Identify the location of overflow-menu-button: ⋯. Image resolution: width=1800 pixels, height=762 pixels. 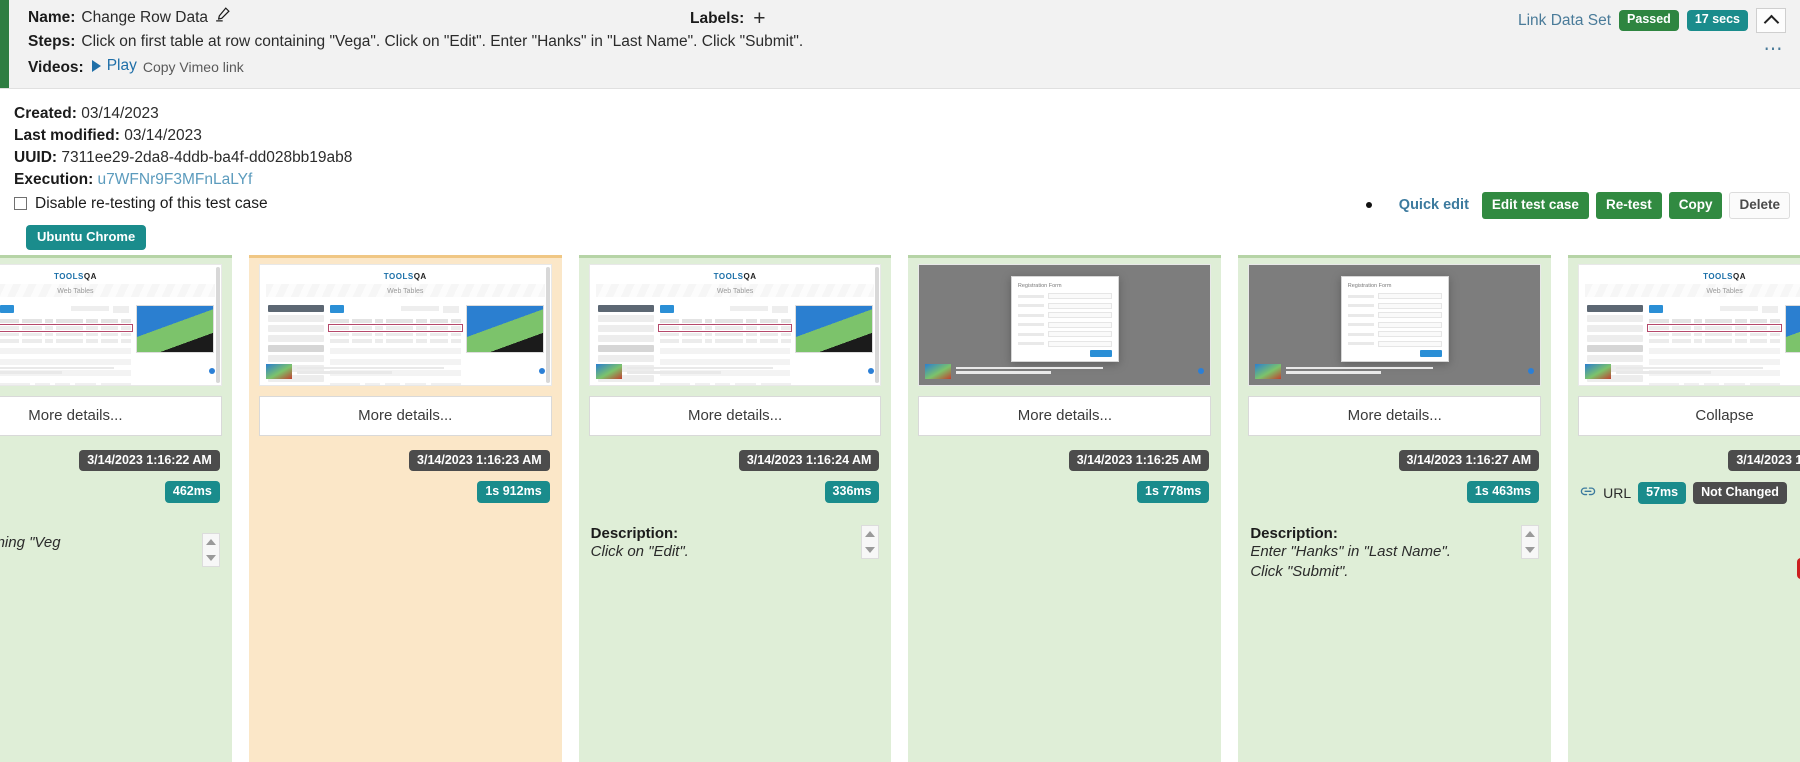
(1774, 49).